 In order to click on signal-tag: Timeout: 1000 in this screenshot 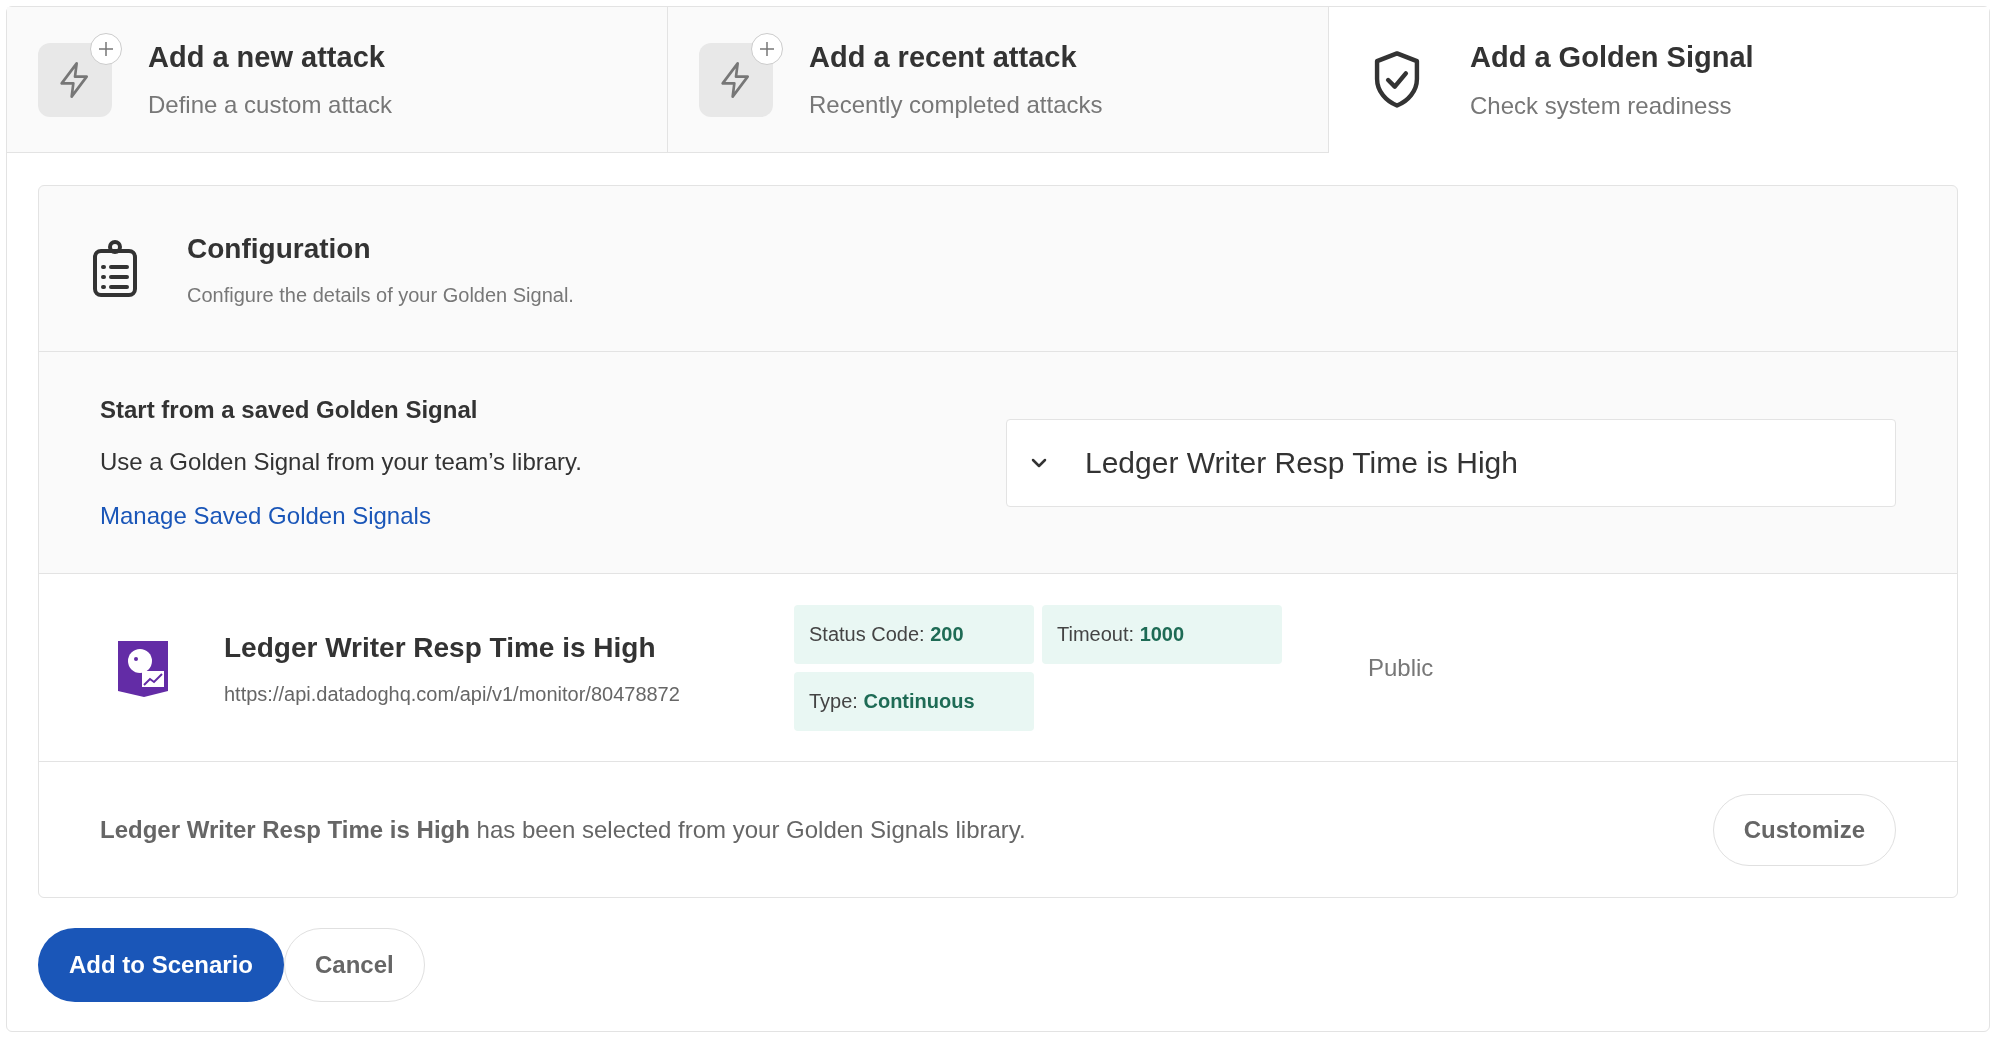, I will do `click(1162, 634)`.